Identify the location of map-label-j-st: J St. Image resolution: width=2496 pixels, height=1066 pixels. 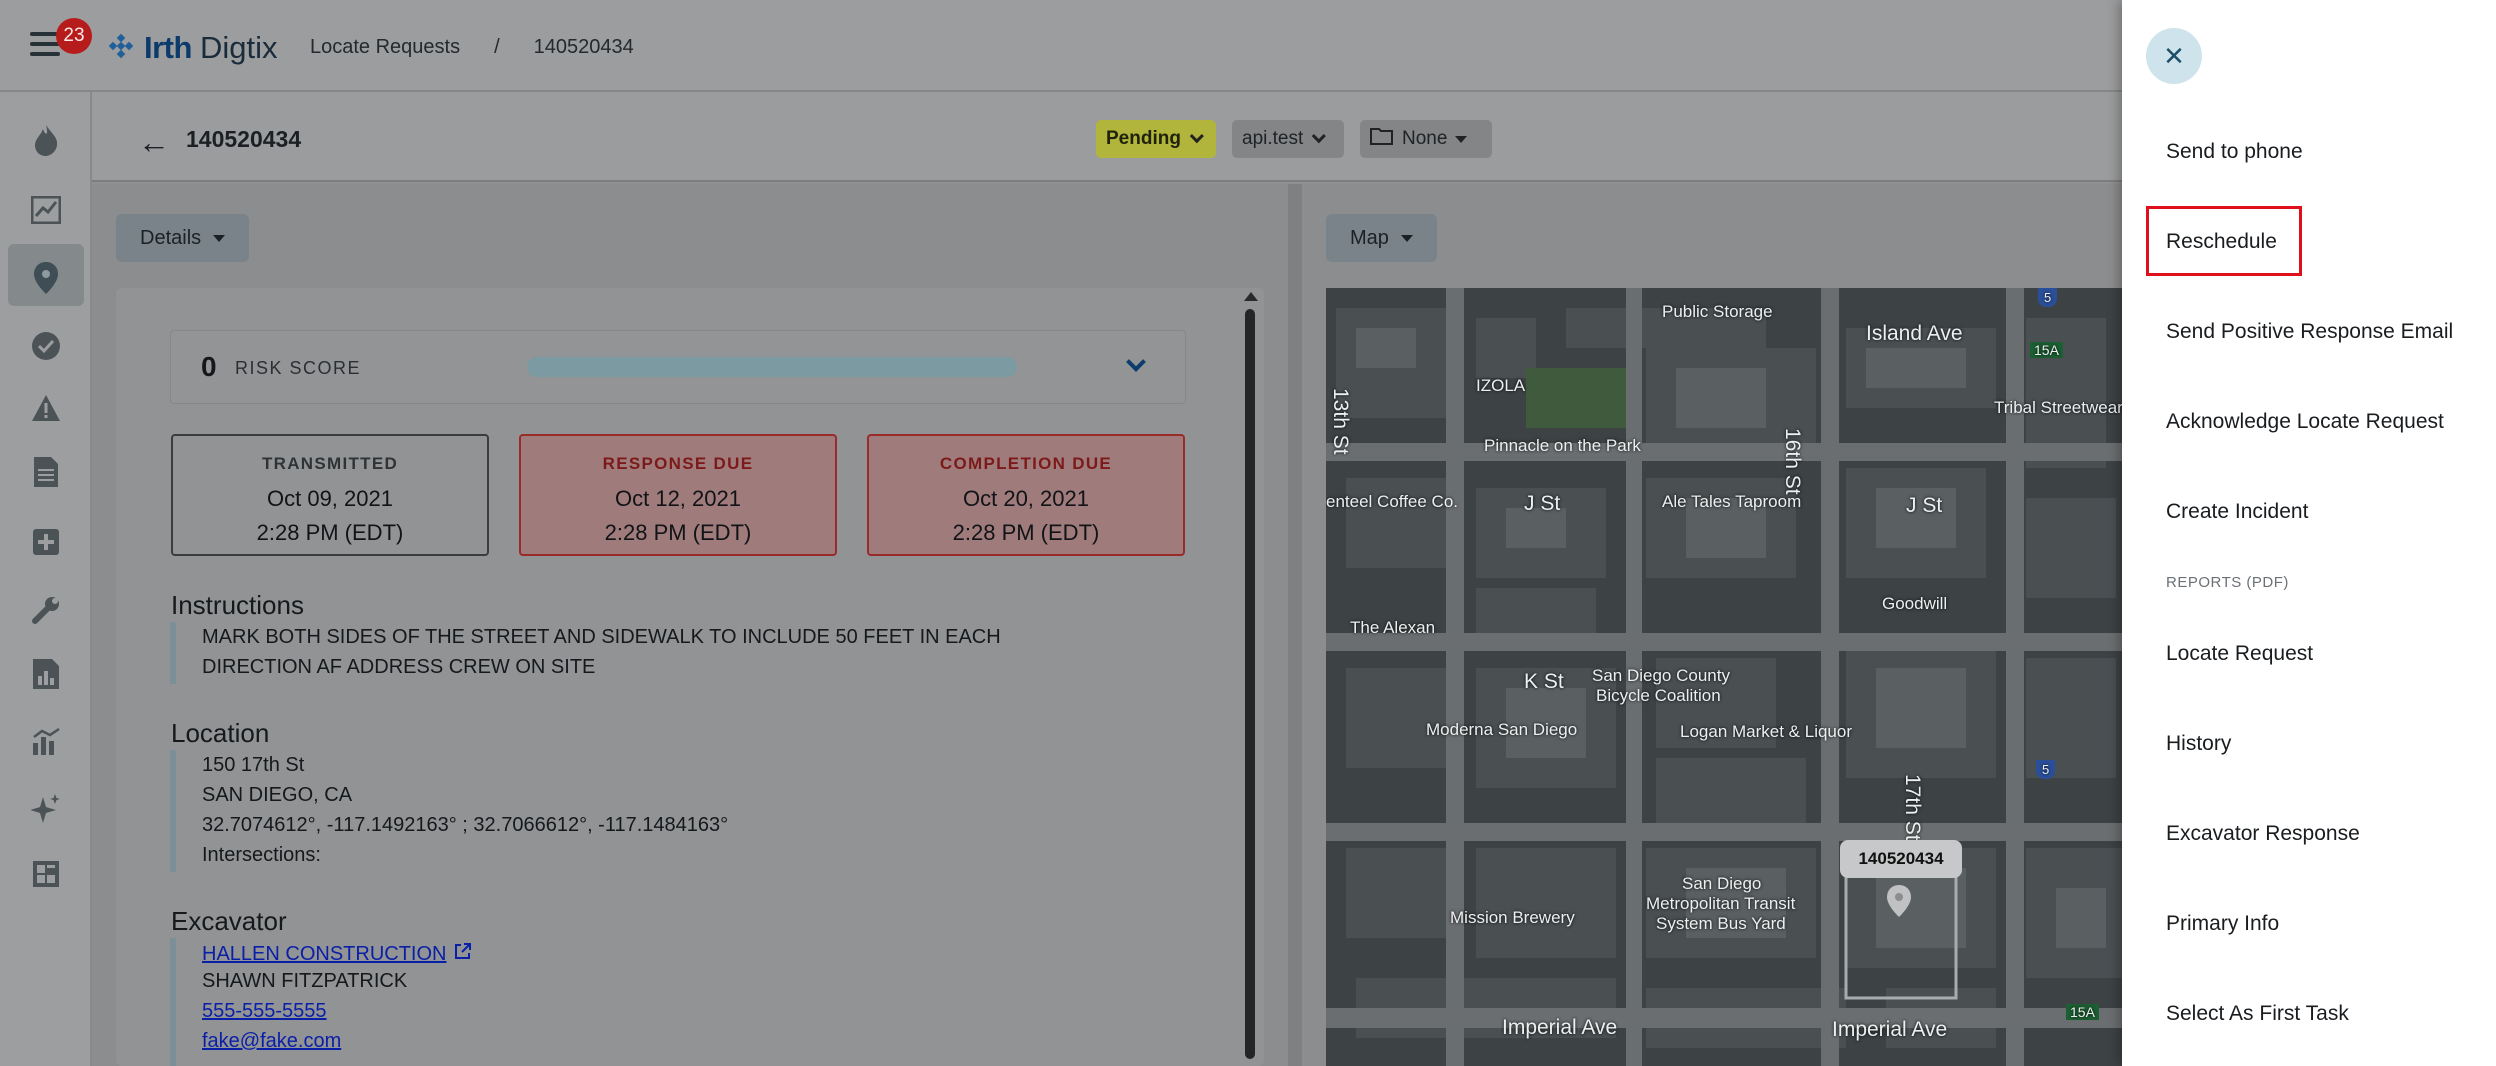
(1542, 503).